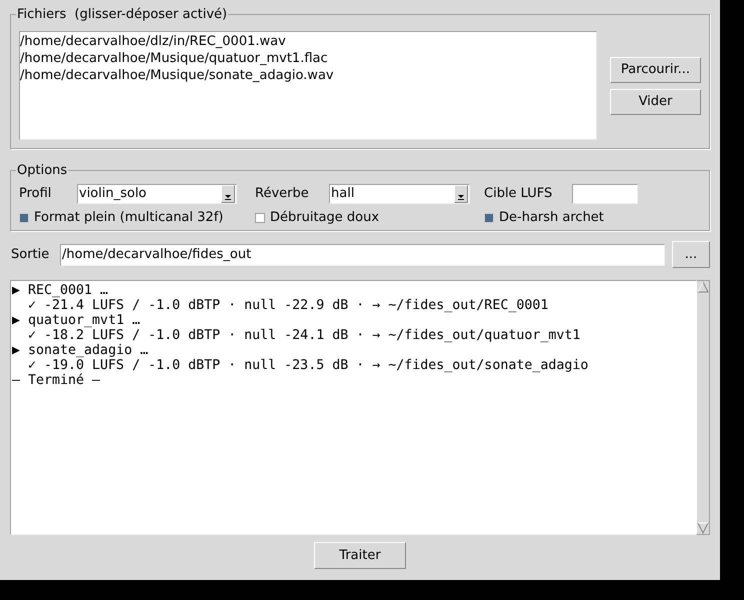 The image size is (744, 600). I want to click on profile-dropdown: violin_solo, so click(157, 194).